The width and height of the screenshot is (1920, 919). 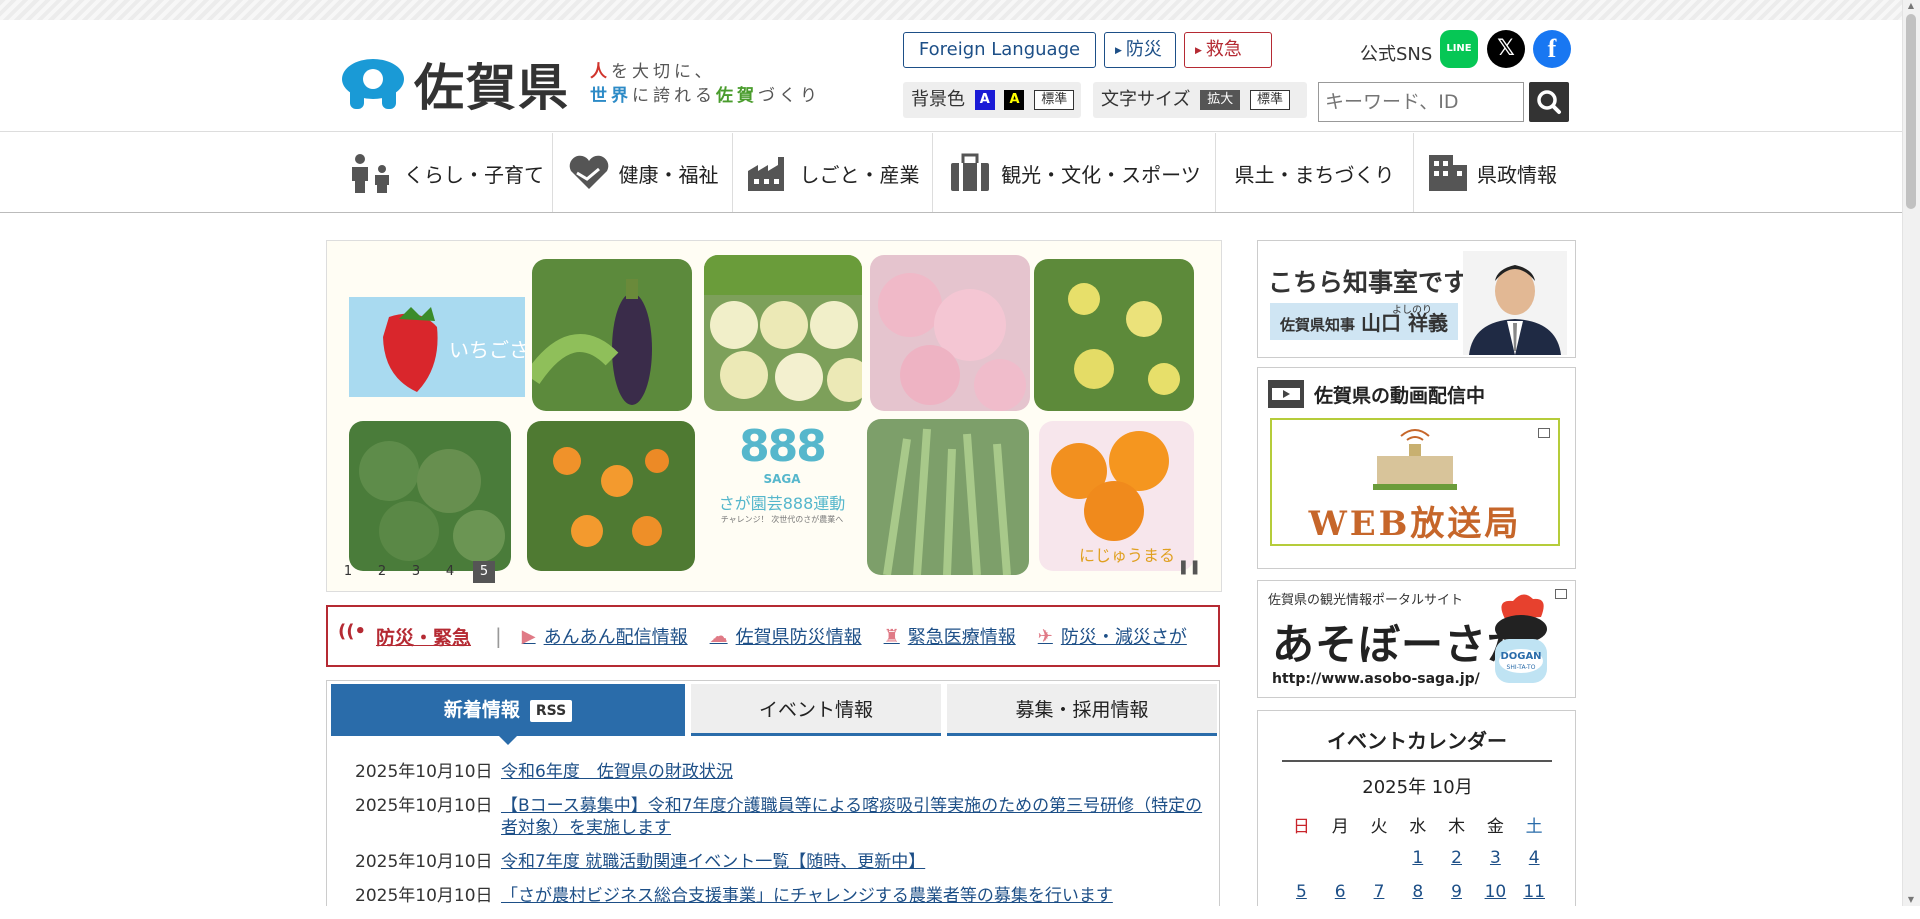 I want to click on emergency-link-iryo: ♜ 緊急医療情報, so click(x=950, y=636).